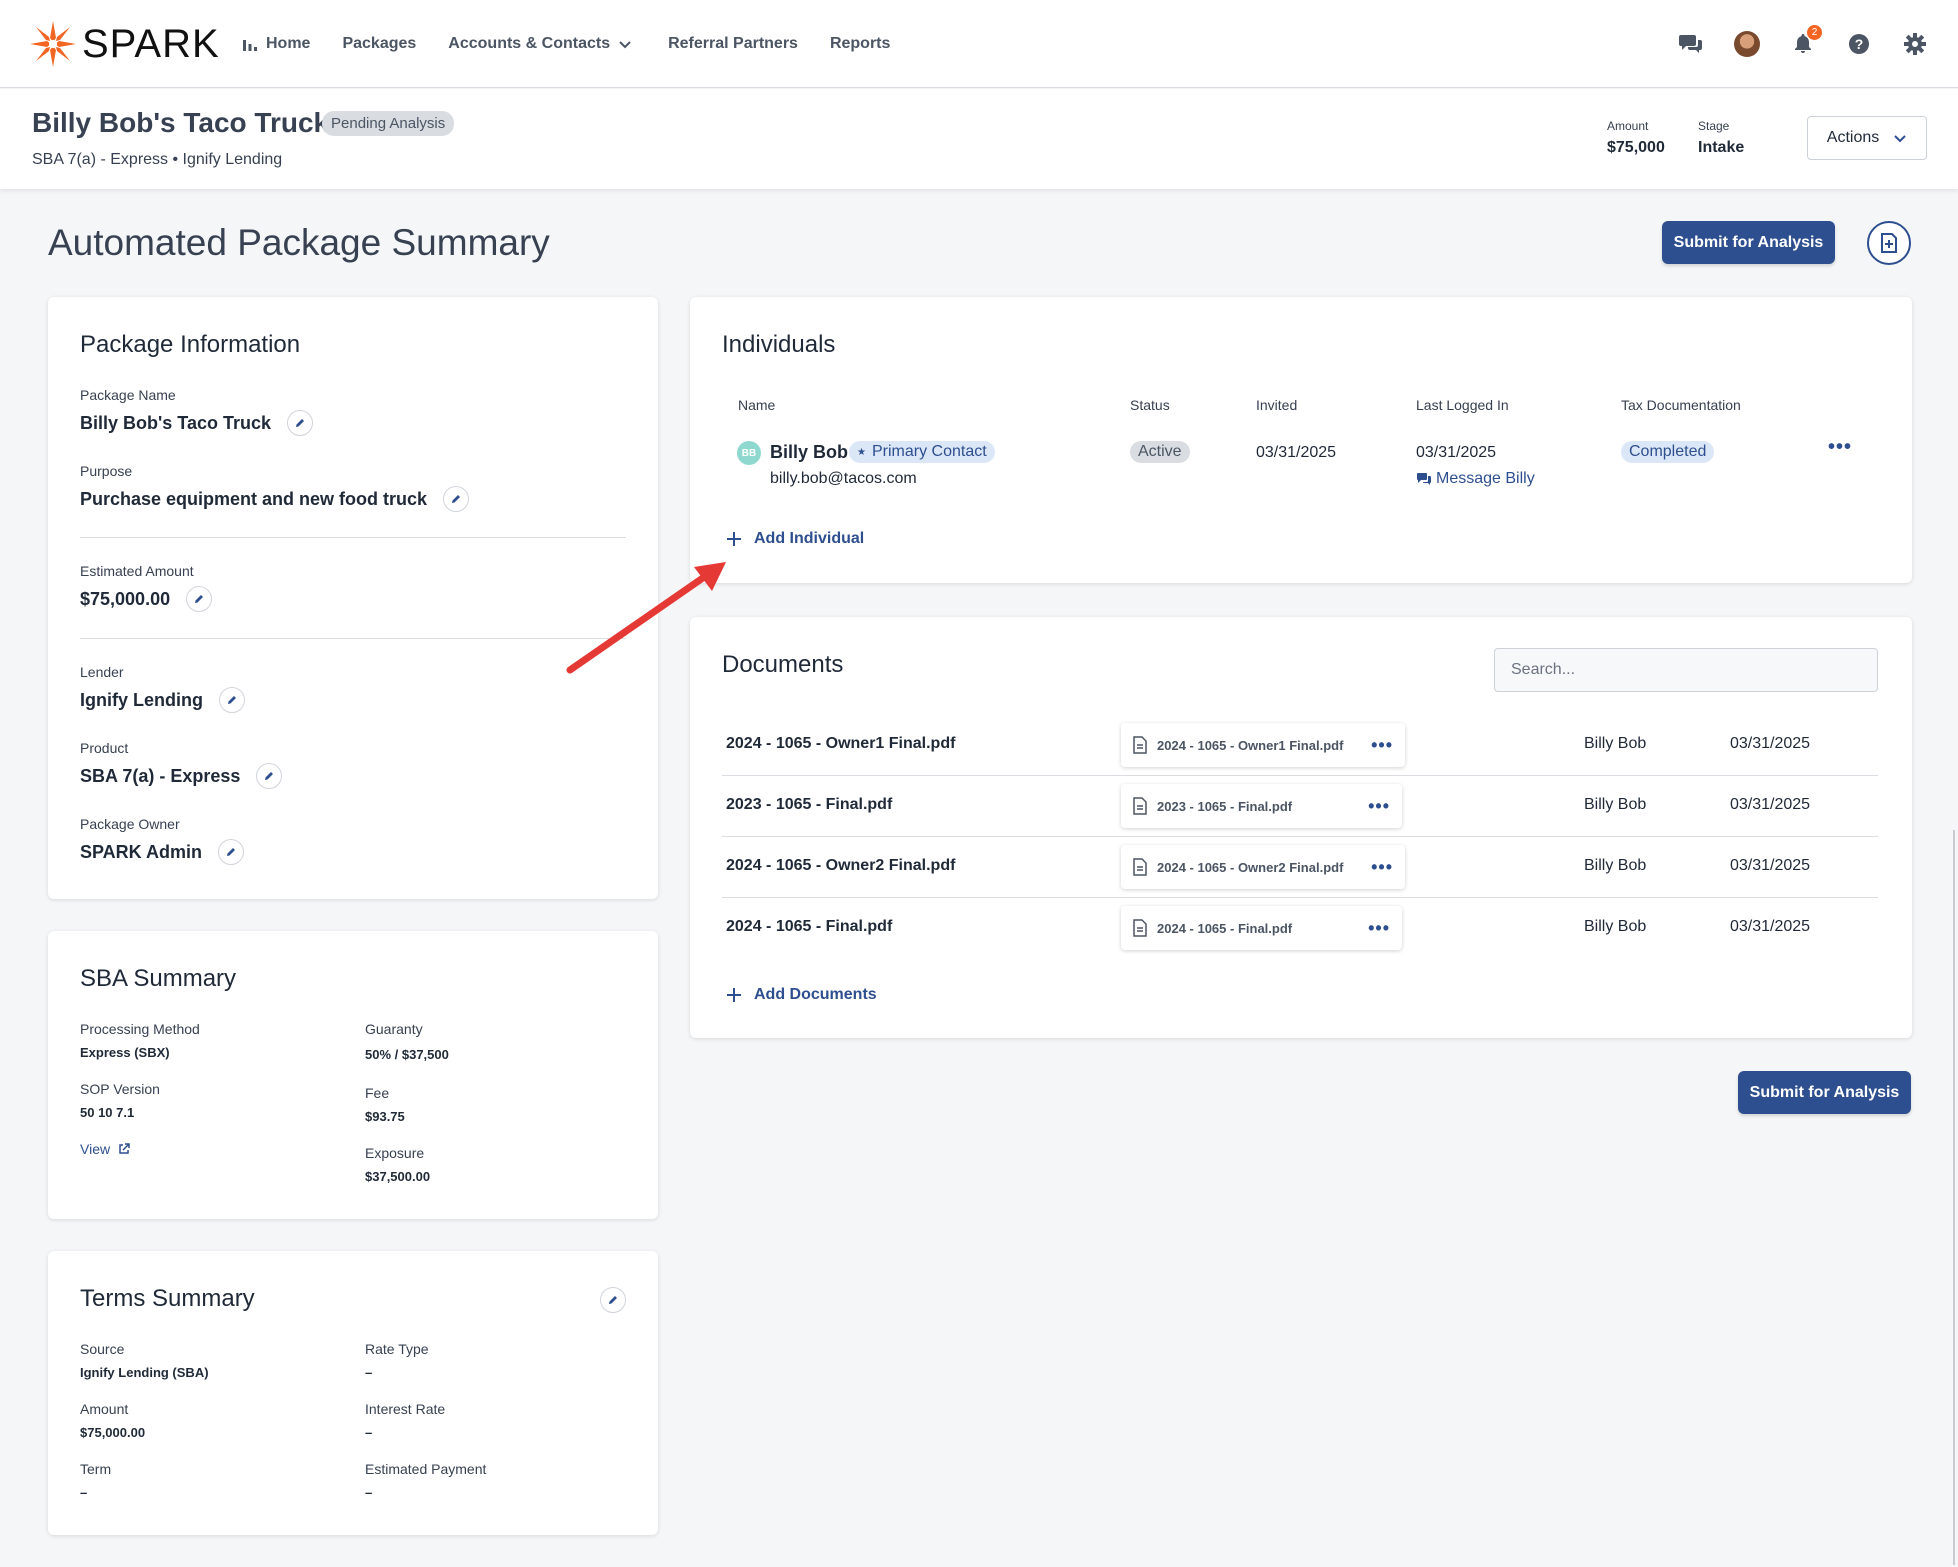  What do you see at coordinates (1840, 447) in the screenshot?
I see `row-more-options-icon: •••` at bounding box center [1840, 447].